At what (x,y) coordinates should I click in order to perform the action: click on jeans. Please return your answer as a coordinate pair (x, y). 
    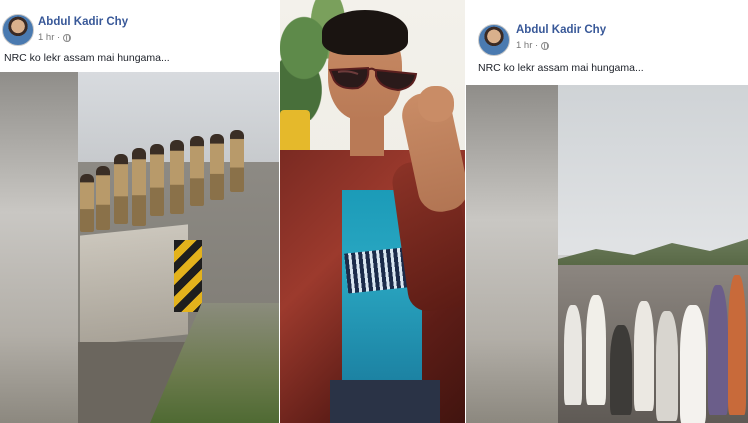
    Looking at the image, I should click on (385, 401).